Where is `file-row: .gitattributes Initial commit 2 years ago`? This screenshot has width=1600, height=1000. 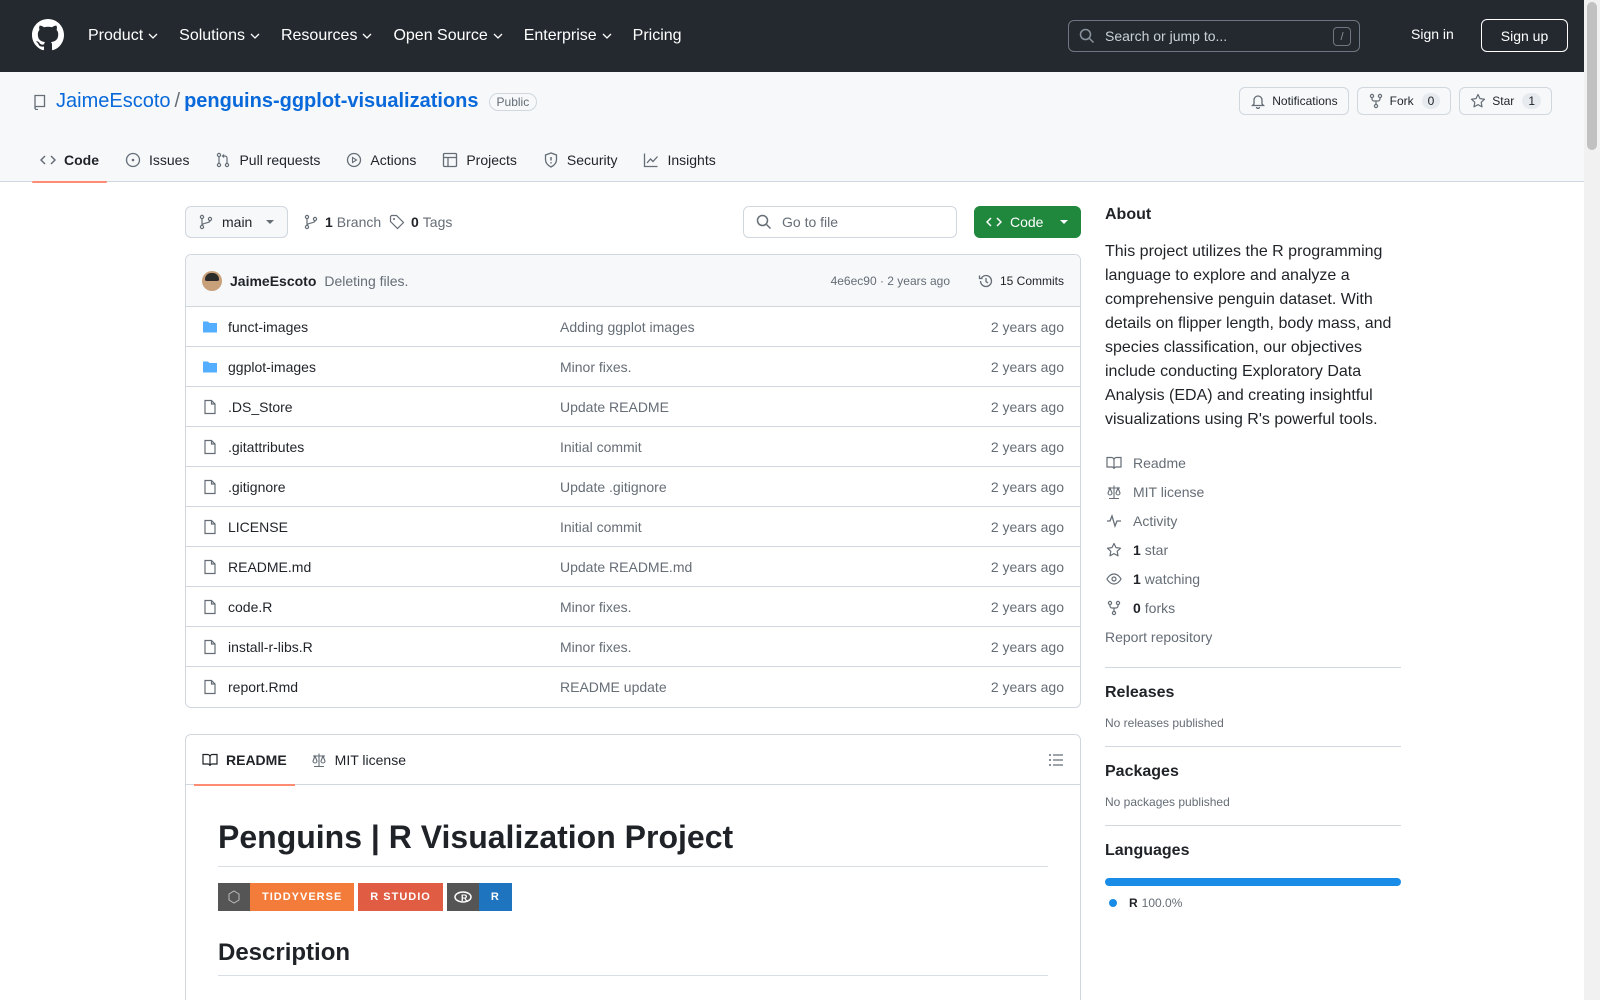 file-row: .gitattributes Initial commit 2 years ago is located at coordinates (633, 447).